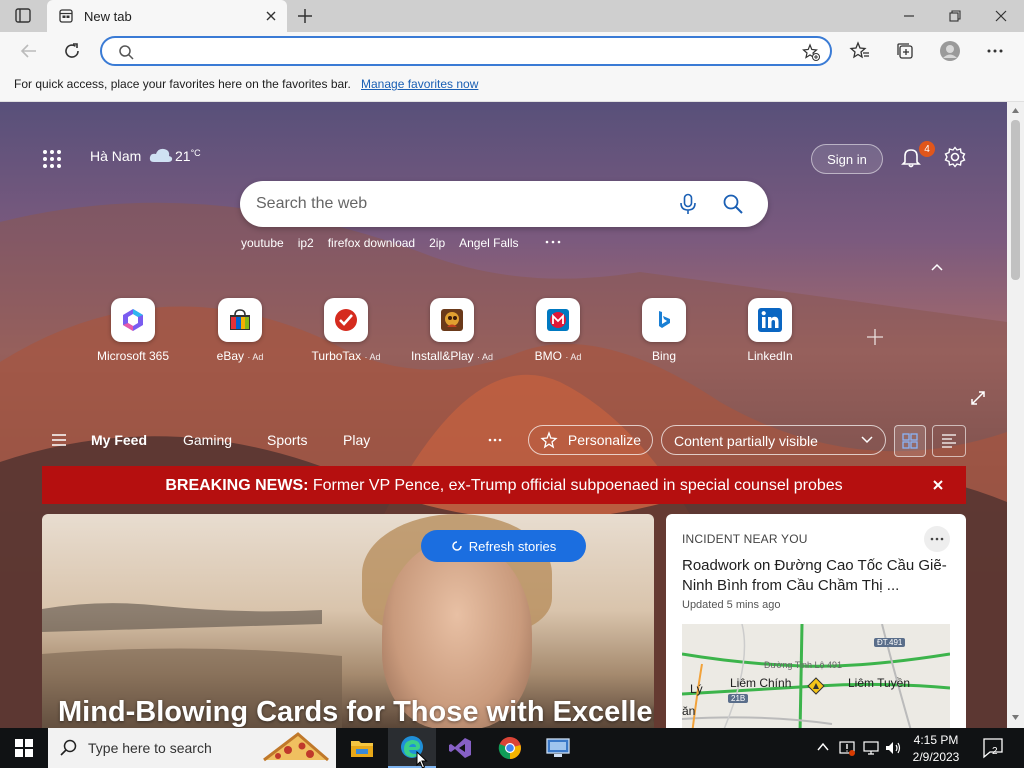 The image size is (1024, 768). Describe the element at coordinates (66, 16) in the screenshot. I see `new-tab-icon` at that location.